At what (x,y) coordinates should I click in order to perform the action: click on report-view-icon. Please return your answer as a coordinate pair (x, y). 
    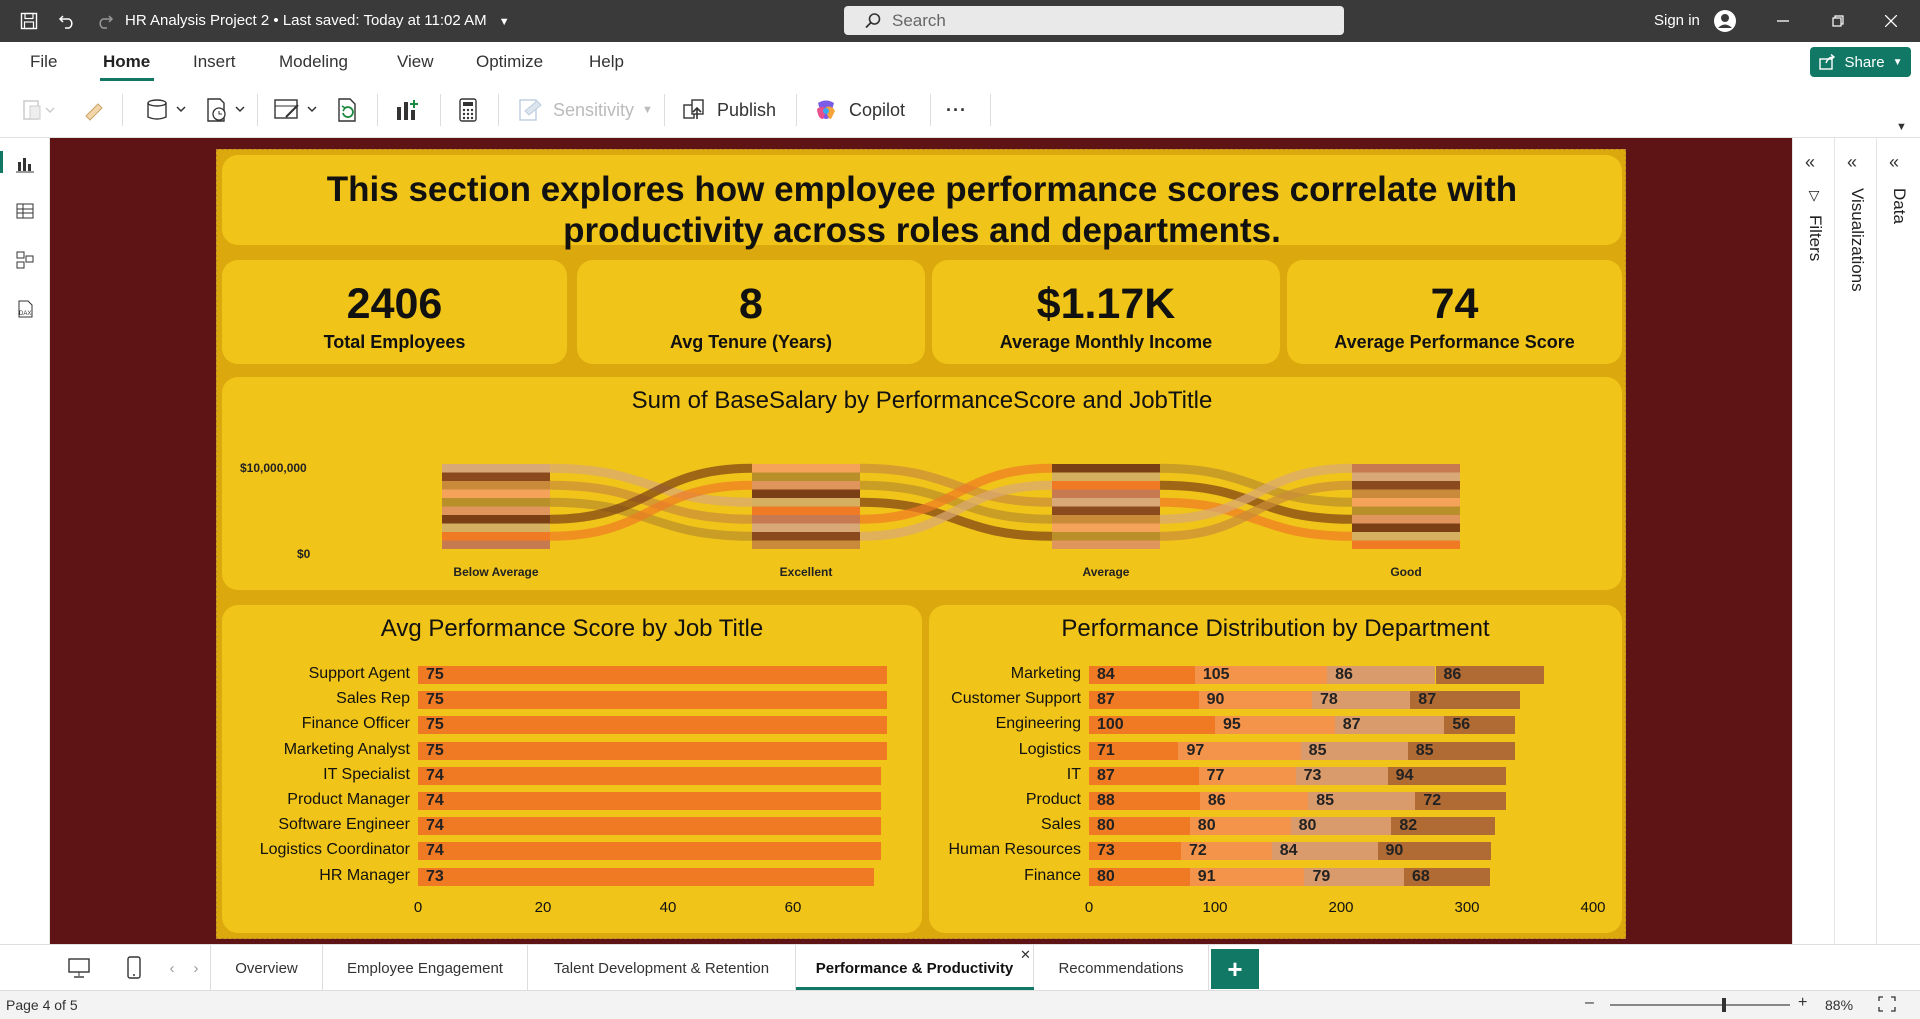
    Looking at the image, I should click on (25, 163).